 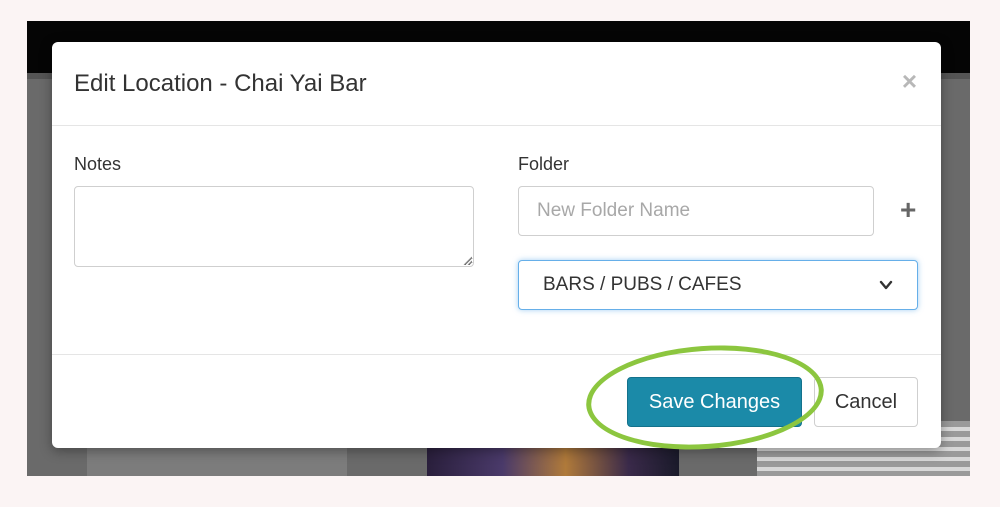 What do you see at coordinates (220, 83) in the screenshot?
I see `modal-title: Edit Location - Chai Yai Bar` at bounding box center [220, 83].